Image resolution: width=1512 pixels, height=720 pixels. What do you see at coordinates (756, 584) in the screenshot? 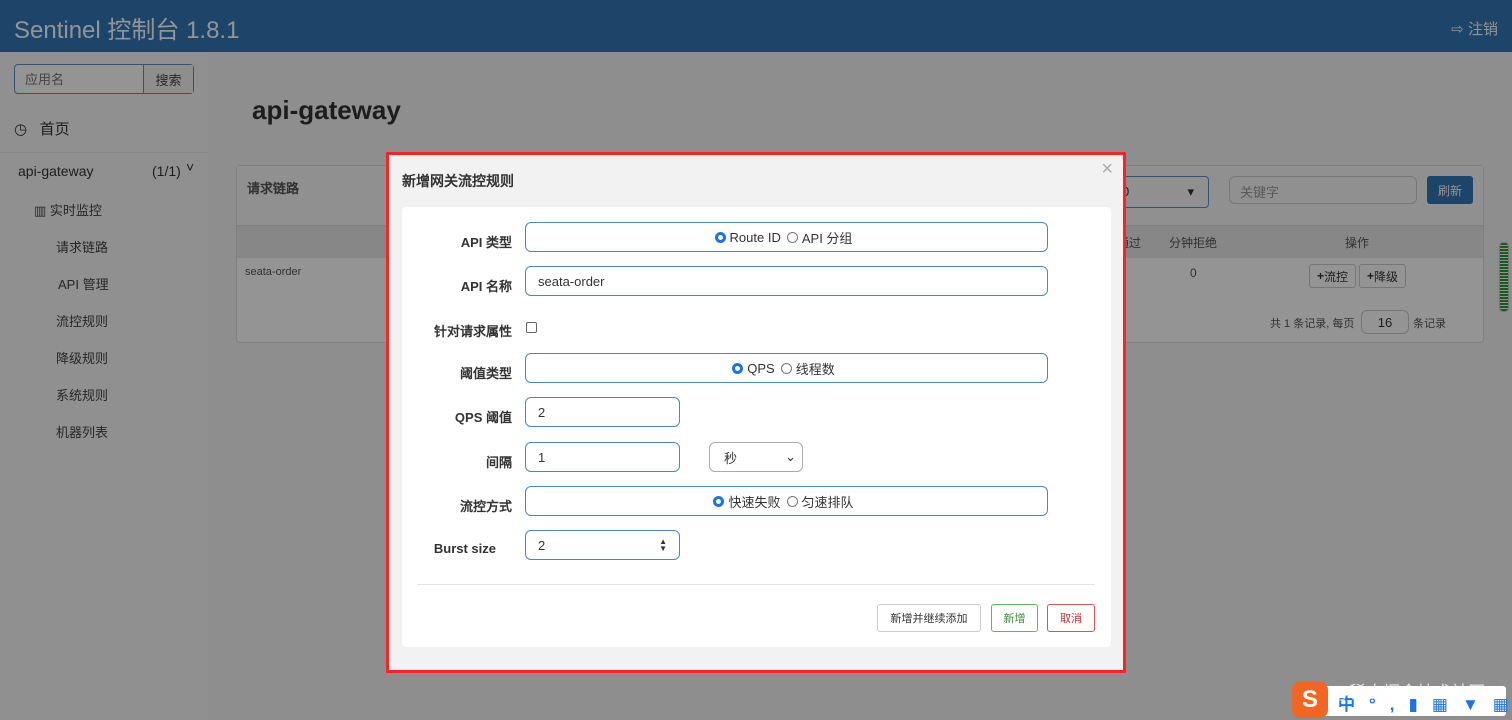
I see `divider` at bounding box center [756, 584].